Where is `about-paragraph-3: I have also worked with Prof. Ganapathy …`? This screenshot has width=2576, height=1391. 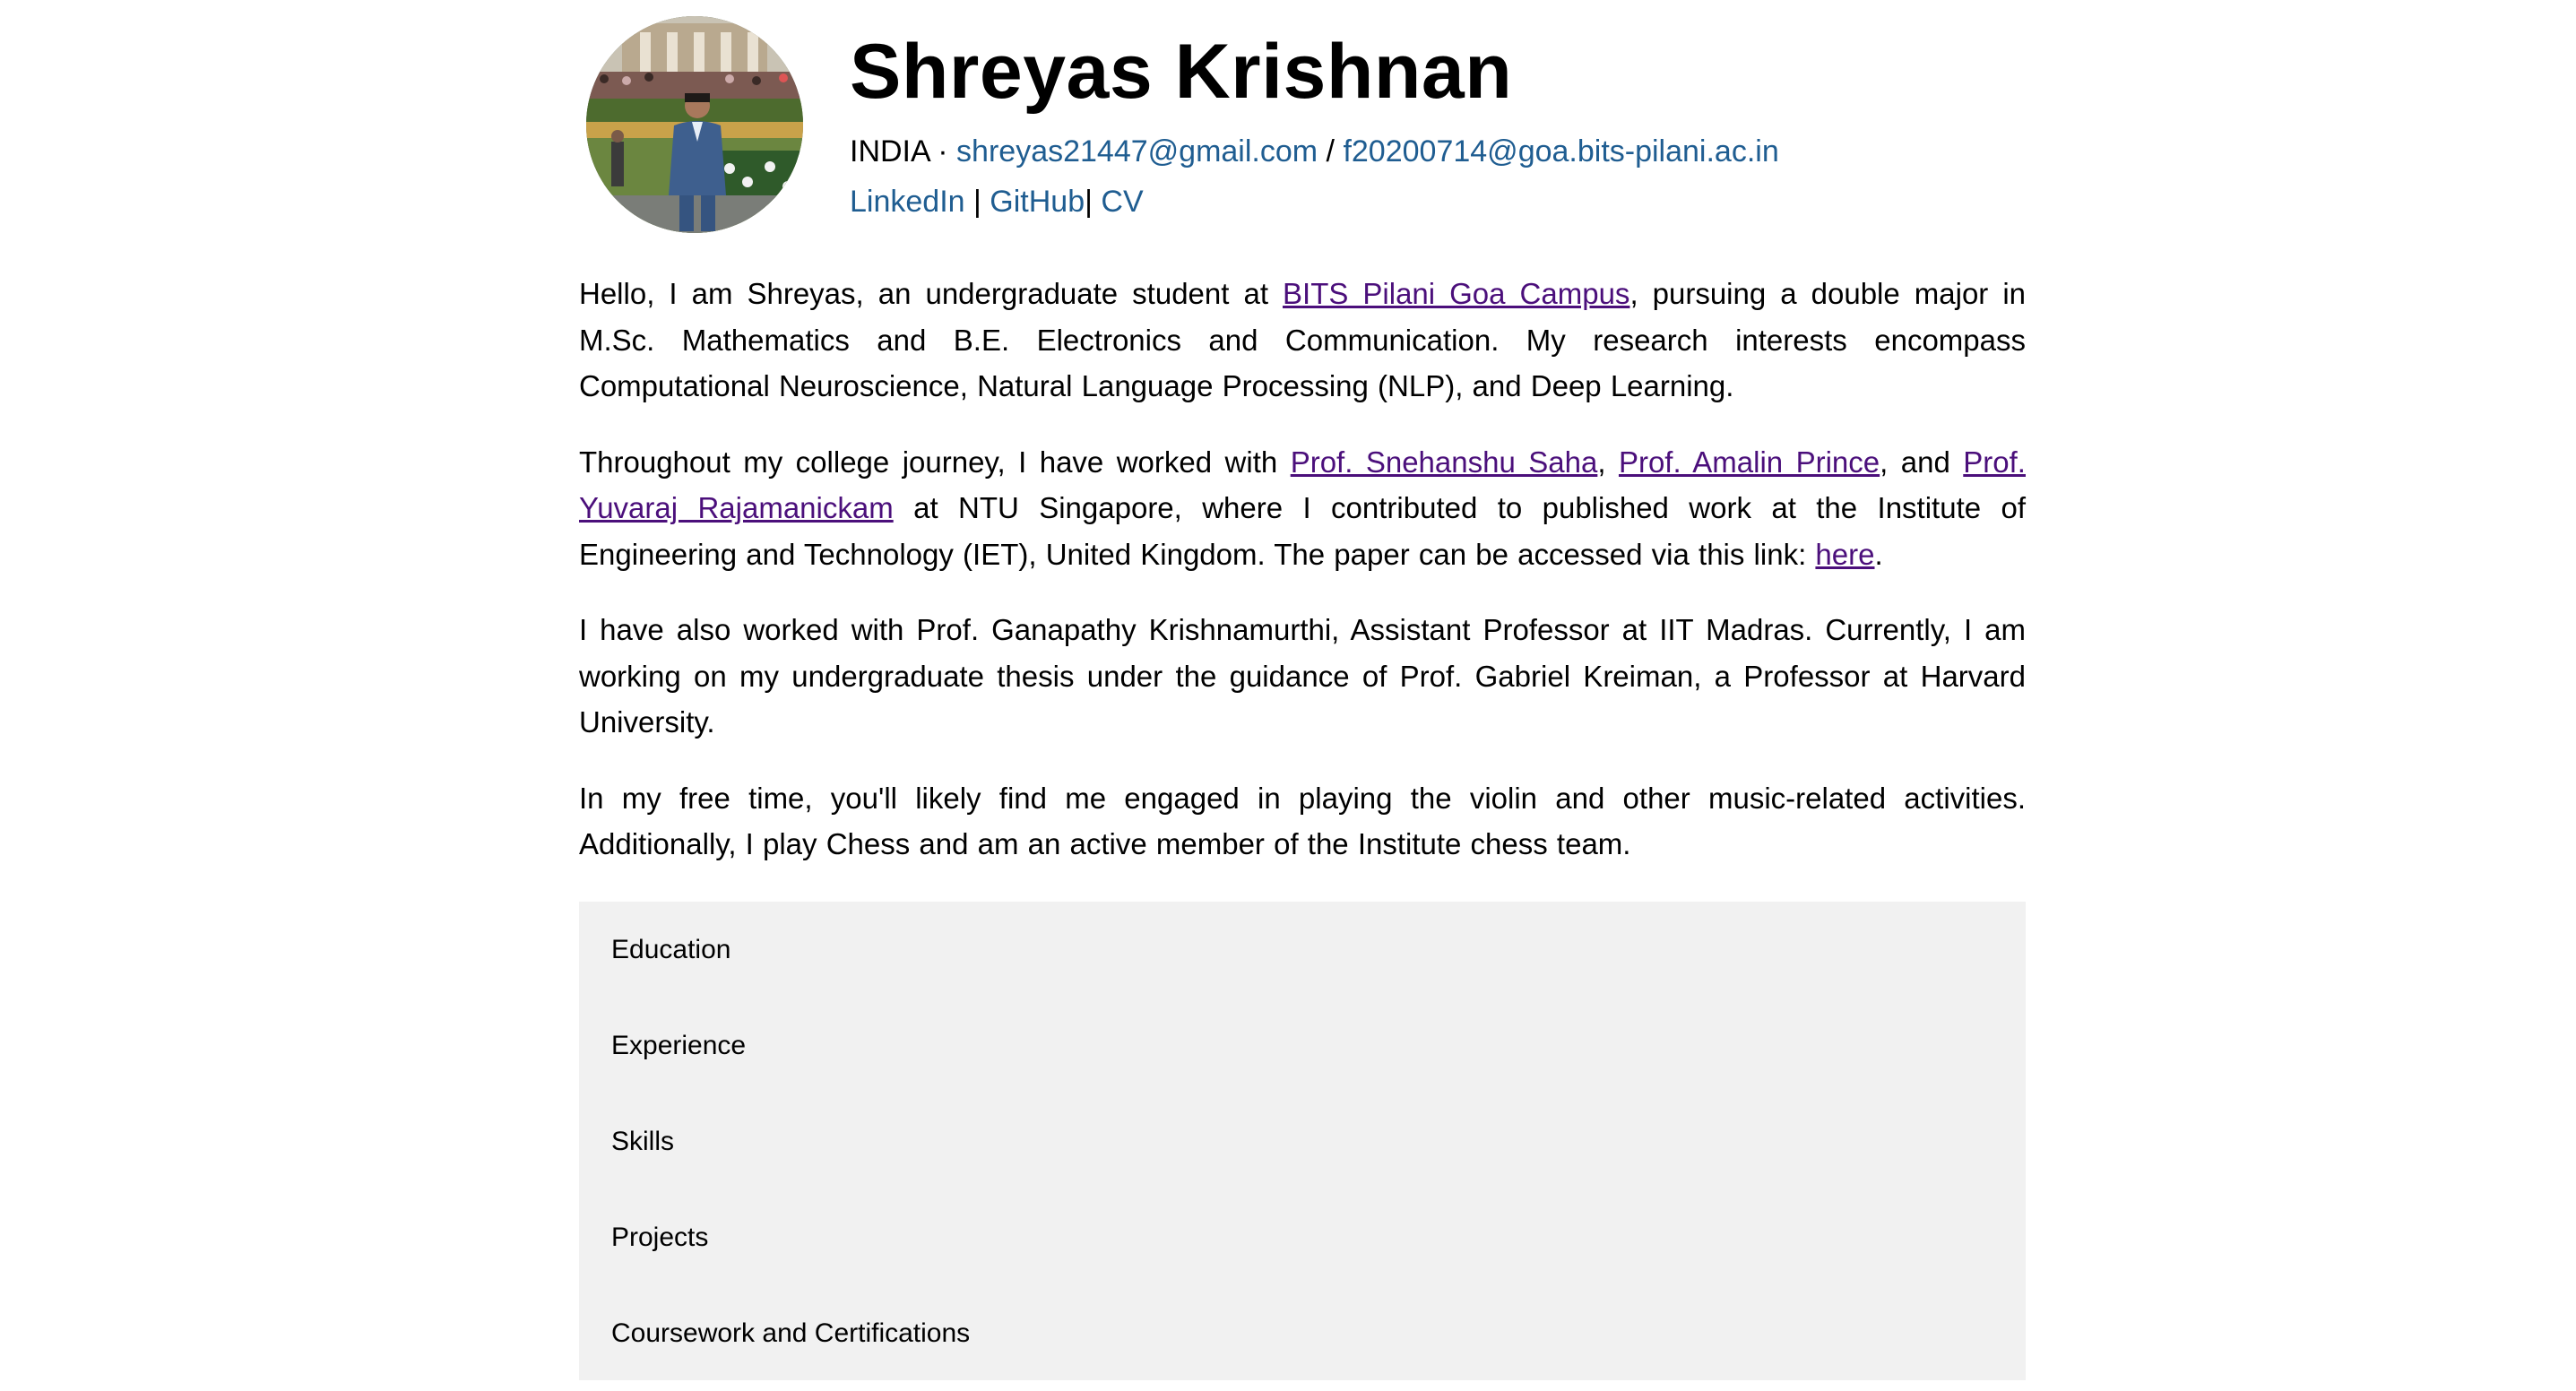
about-paragraph-3: I have also worked with Prof. Ganapathy … is located at coordinates (1302, 676).